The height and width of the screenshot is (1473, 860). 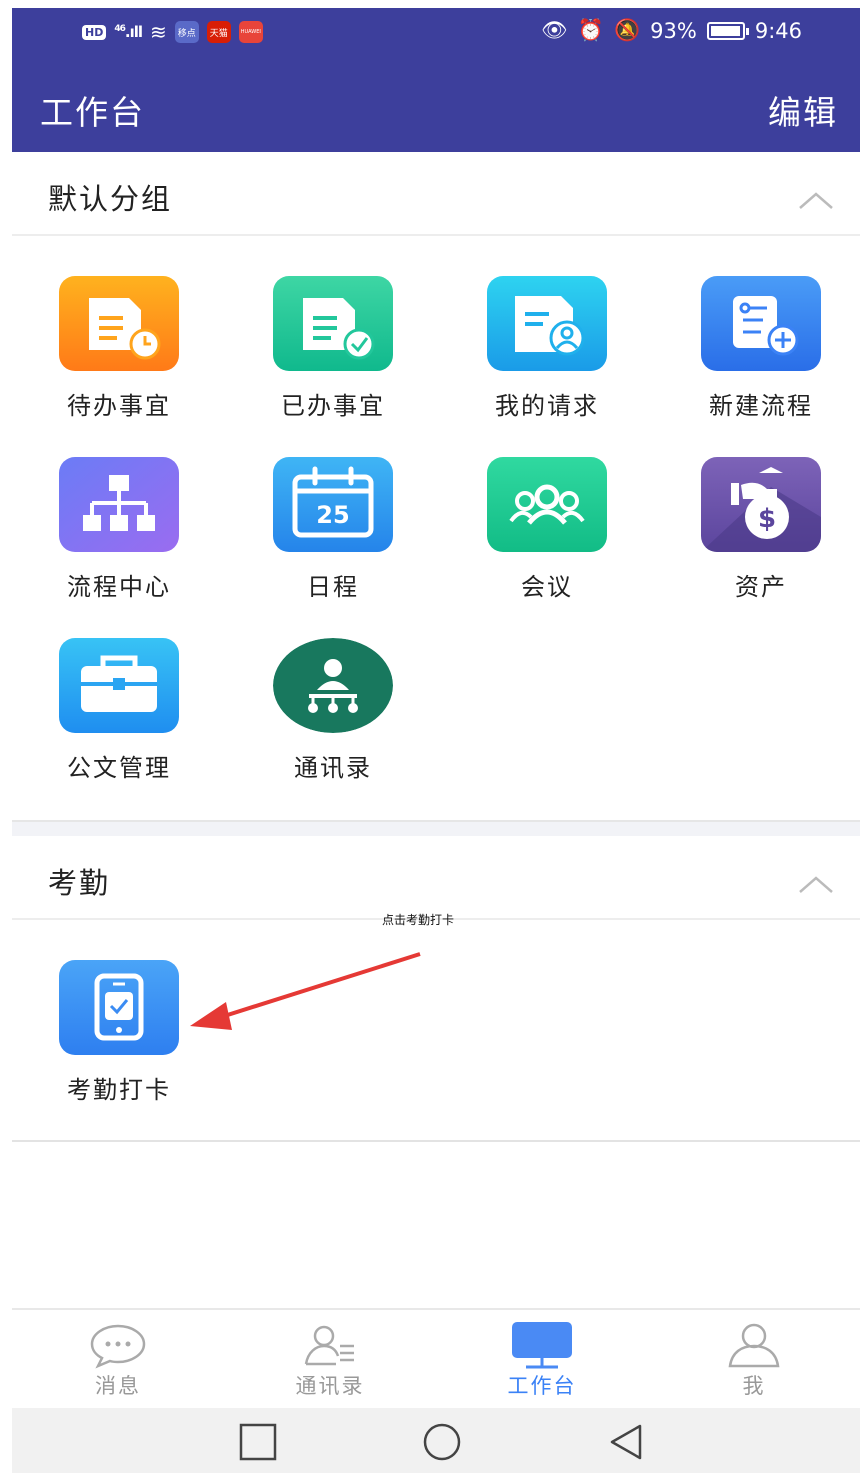 I want to click on section-end-divider, so click(x=436, y=1141).